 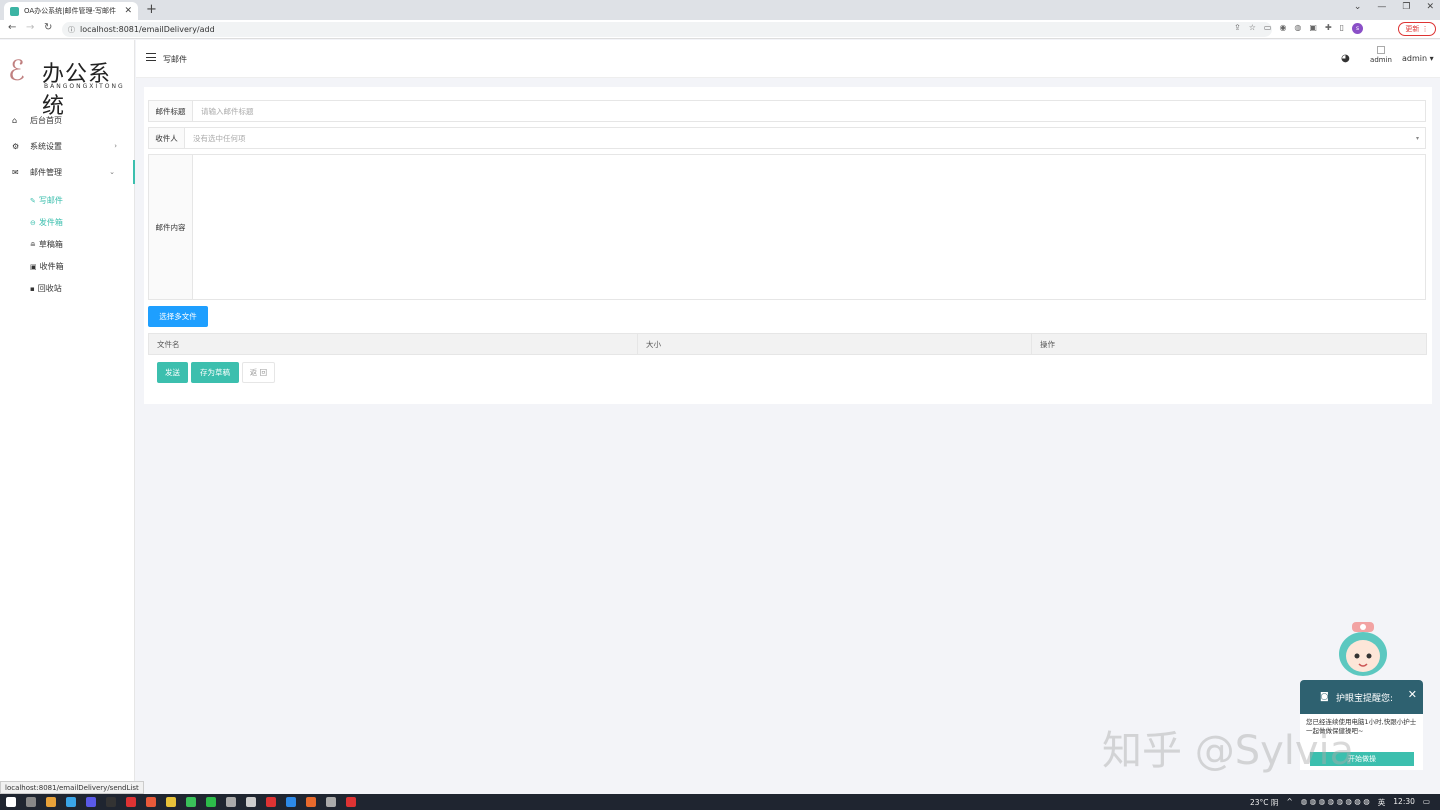 What do you see at coordinates (1237, 28) in the screenshot?
I see `share-icon: ⇪` at bounding box center [1237, 28].